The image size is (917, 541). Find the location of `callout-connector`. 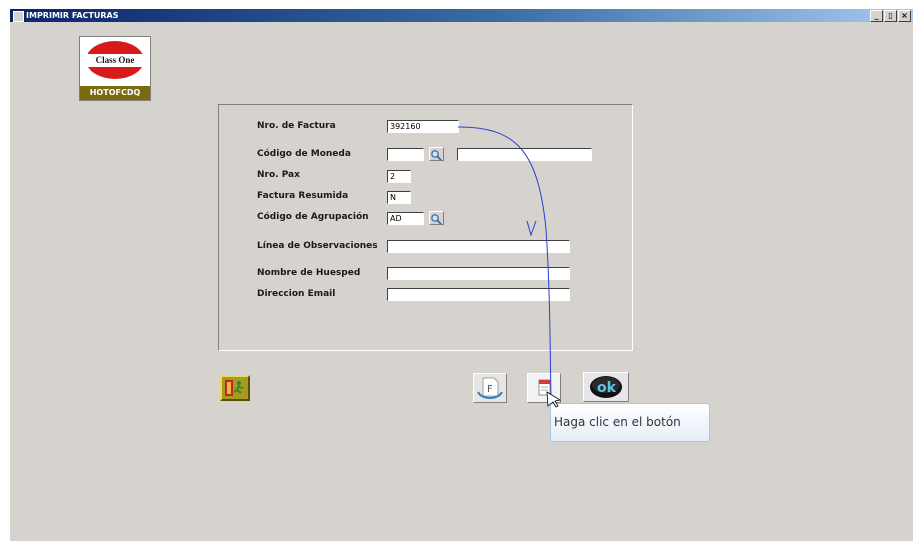

callout-connector is located at coordinates (509, 267).